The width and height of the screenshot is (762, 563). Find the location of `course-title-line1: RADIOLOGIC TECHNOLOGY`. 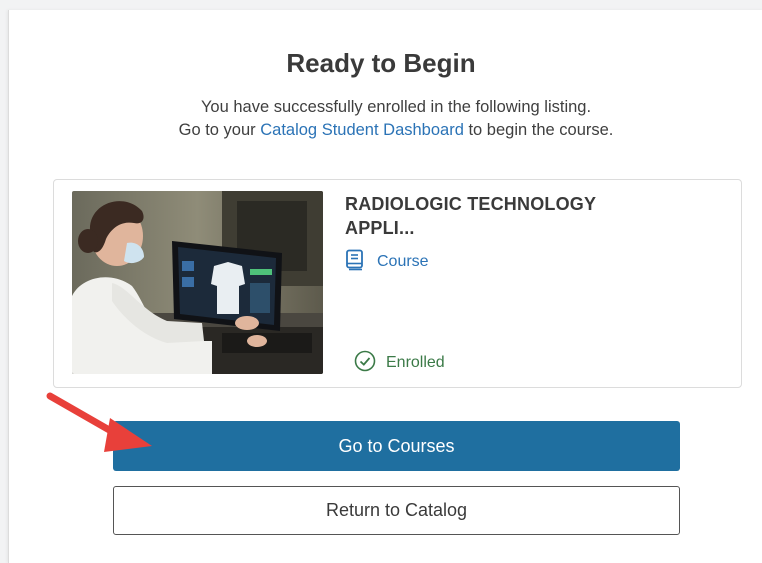

course-title-line1: RADIOLOGIC TECHNOLOGY is located at coordinates (471, 204).